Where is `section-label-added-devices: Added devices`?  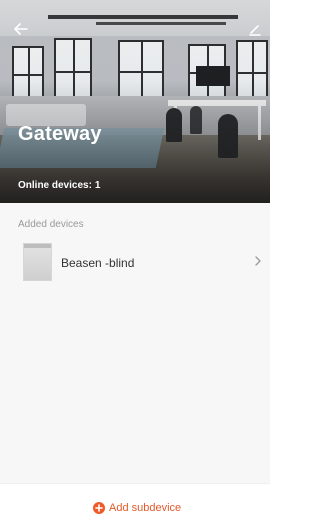
section-label-added-devices: Added devices is located at coordinates (51, 224).